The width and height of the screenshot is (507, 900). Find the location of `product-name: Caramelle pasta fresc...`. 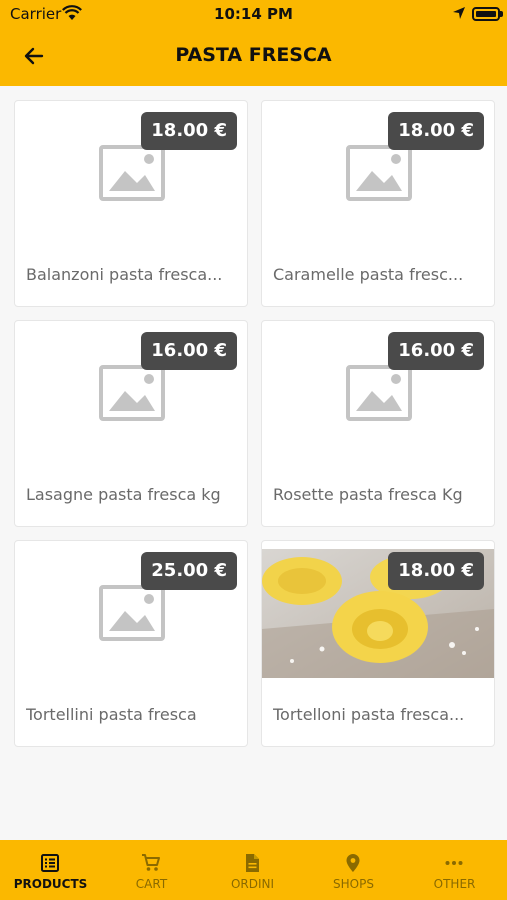

product-name: Caramelle pasta fresc... is located at coordinates (368, 274).